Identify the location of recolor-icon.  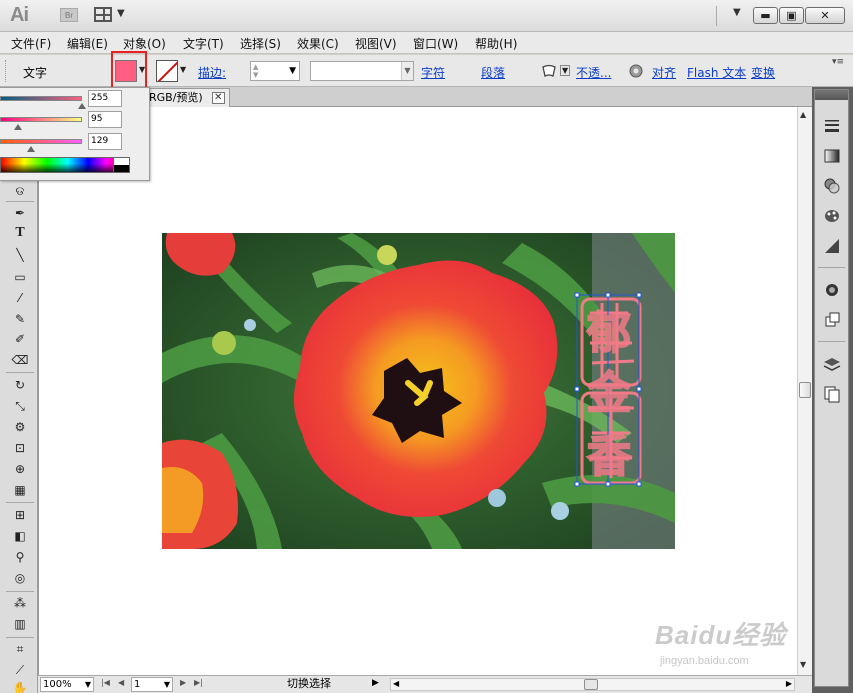
(636, 71).